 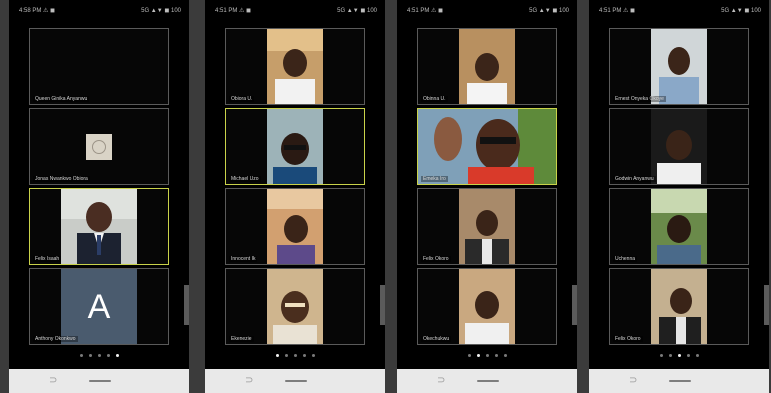 What do you see at coordinates (242, 99) in the screenshot?
I see `participant-name: Obiora U.` at bounding box center [242, 99].